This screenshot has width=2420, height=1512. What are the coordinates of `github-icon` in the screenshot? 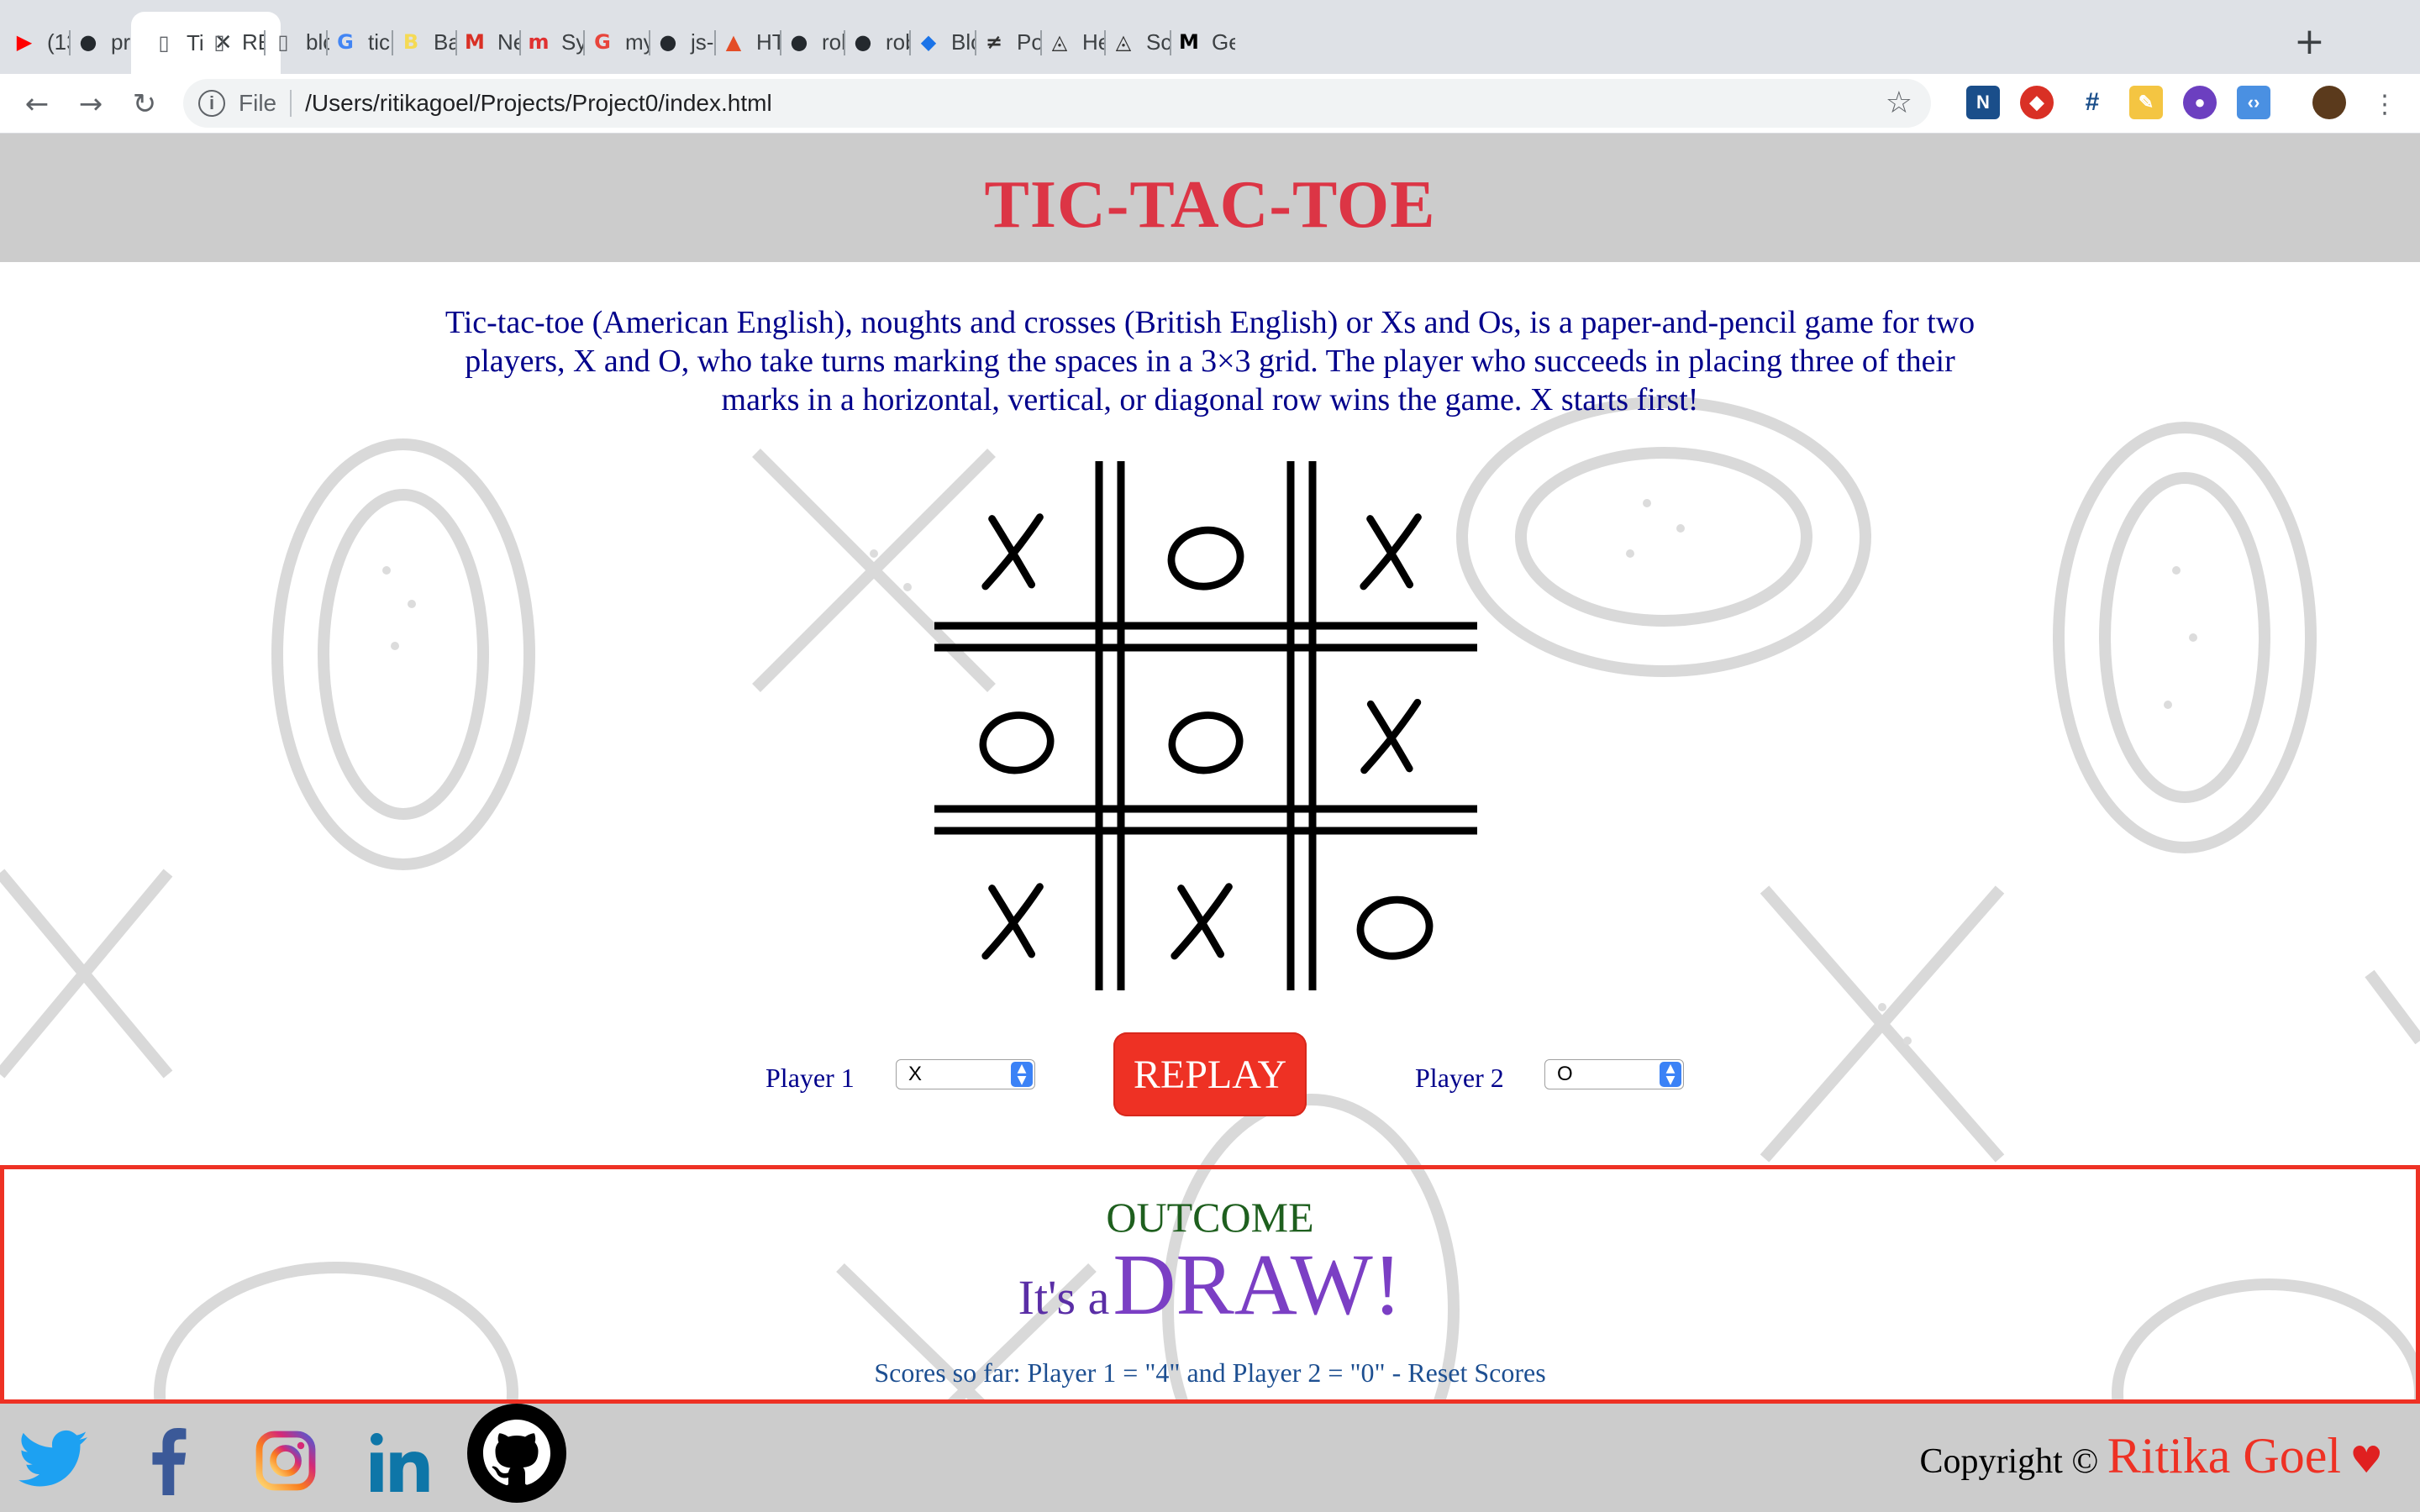 It's located at (516, 1453).